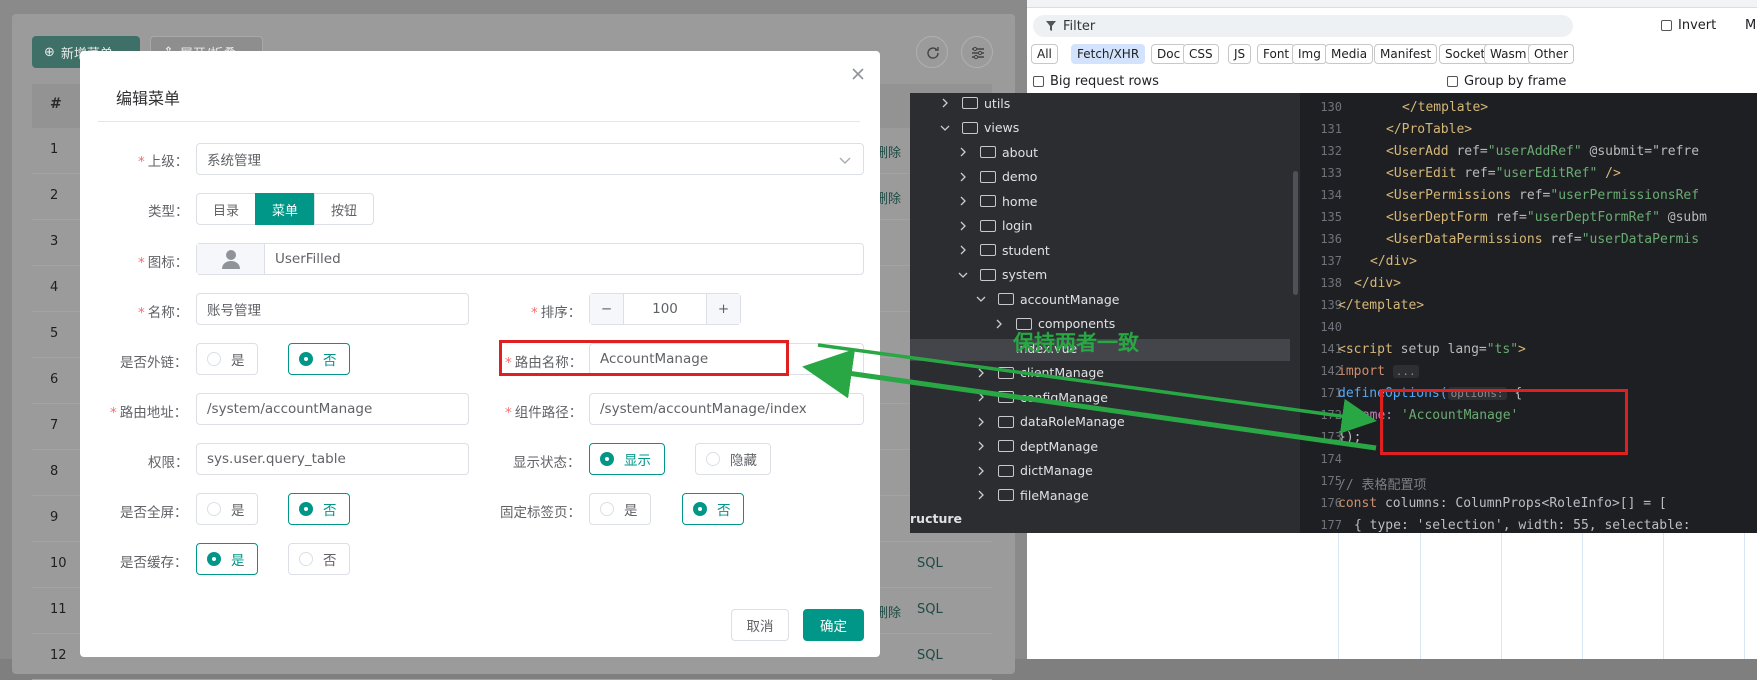 The image size is (1757, 680). Describe the element at coordinates (1076, 343) in the screenshot. I see `annotation-text: 保持两者一致` at that location.